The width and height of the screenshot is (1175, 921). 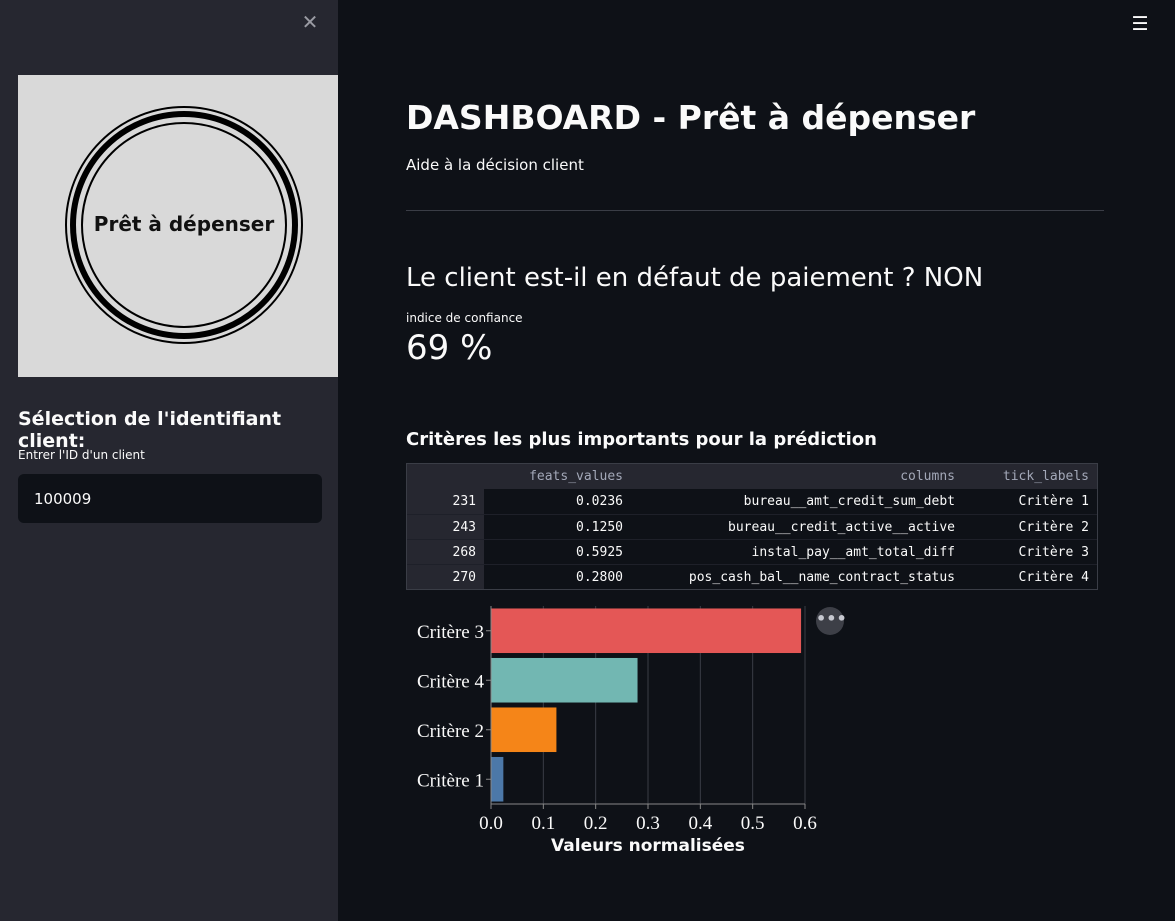 I want to click on feats-value-cell: 0.5925, so click(x=599, y=552).